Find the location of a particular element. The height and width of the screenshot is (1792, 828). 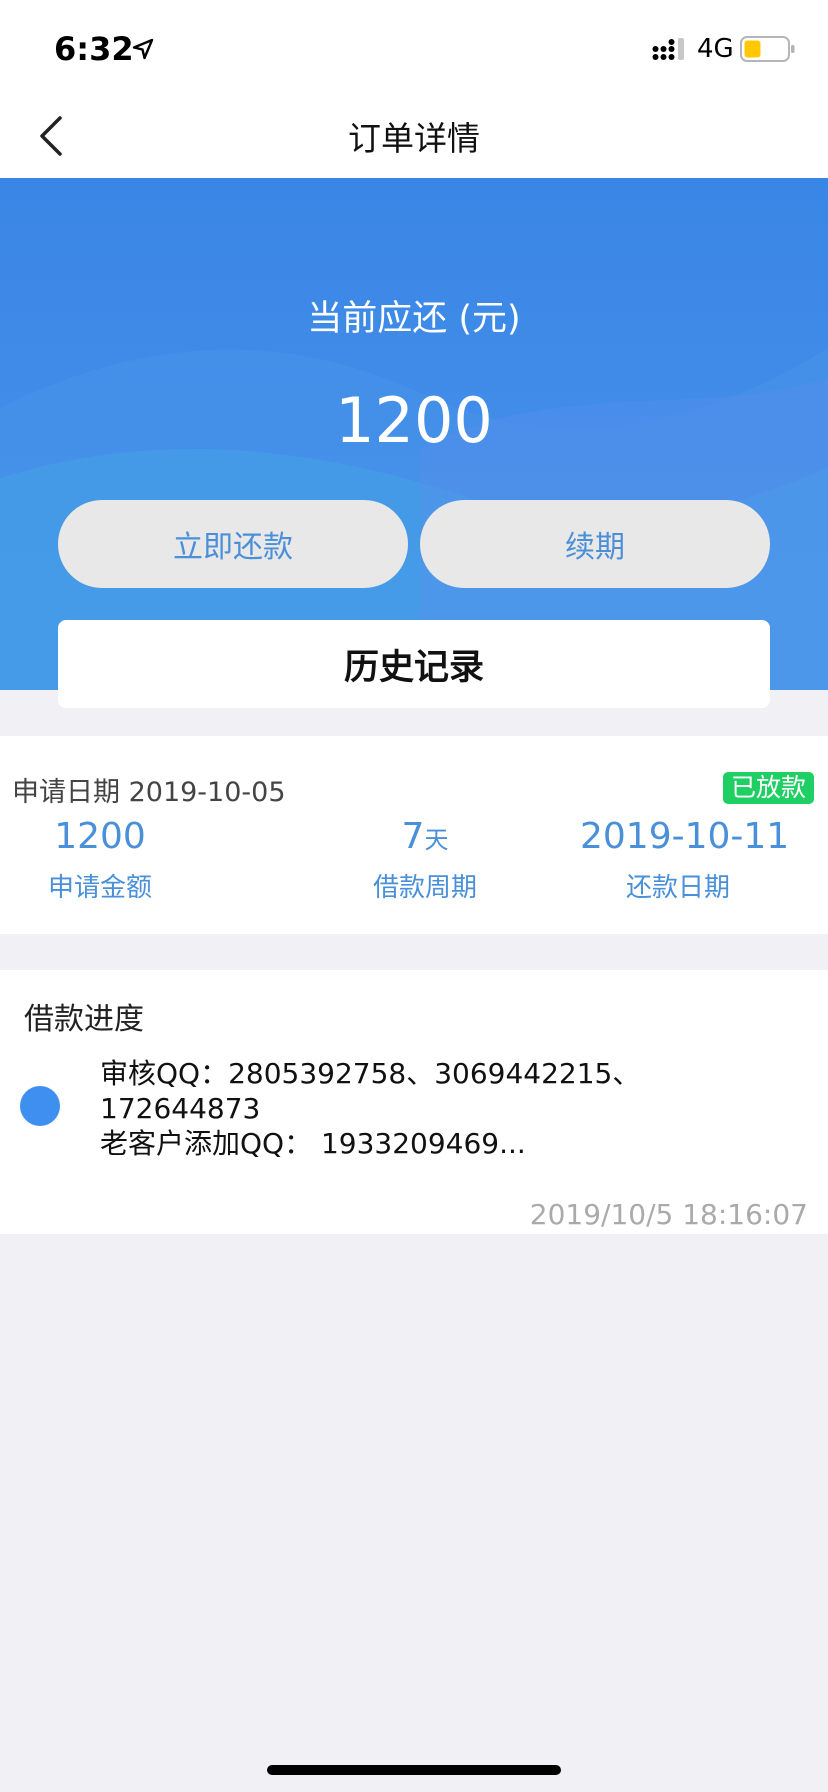

status-bar: 6:32 4G is located at coordinates (414, 47).